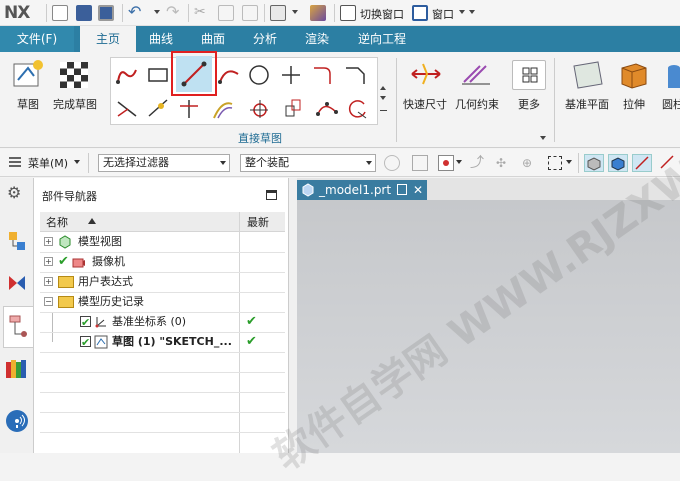 The width and height of the screenshot is (680, 481). What do you see at coordinates (30, 74) in the screenshot?
I see `sketch-icon` at bounding box center [30, 74].